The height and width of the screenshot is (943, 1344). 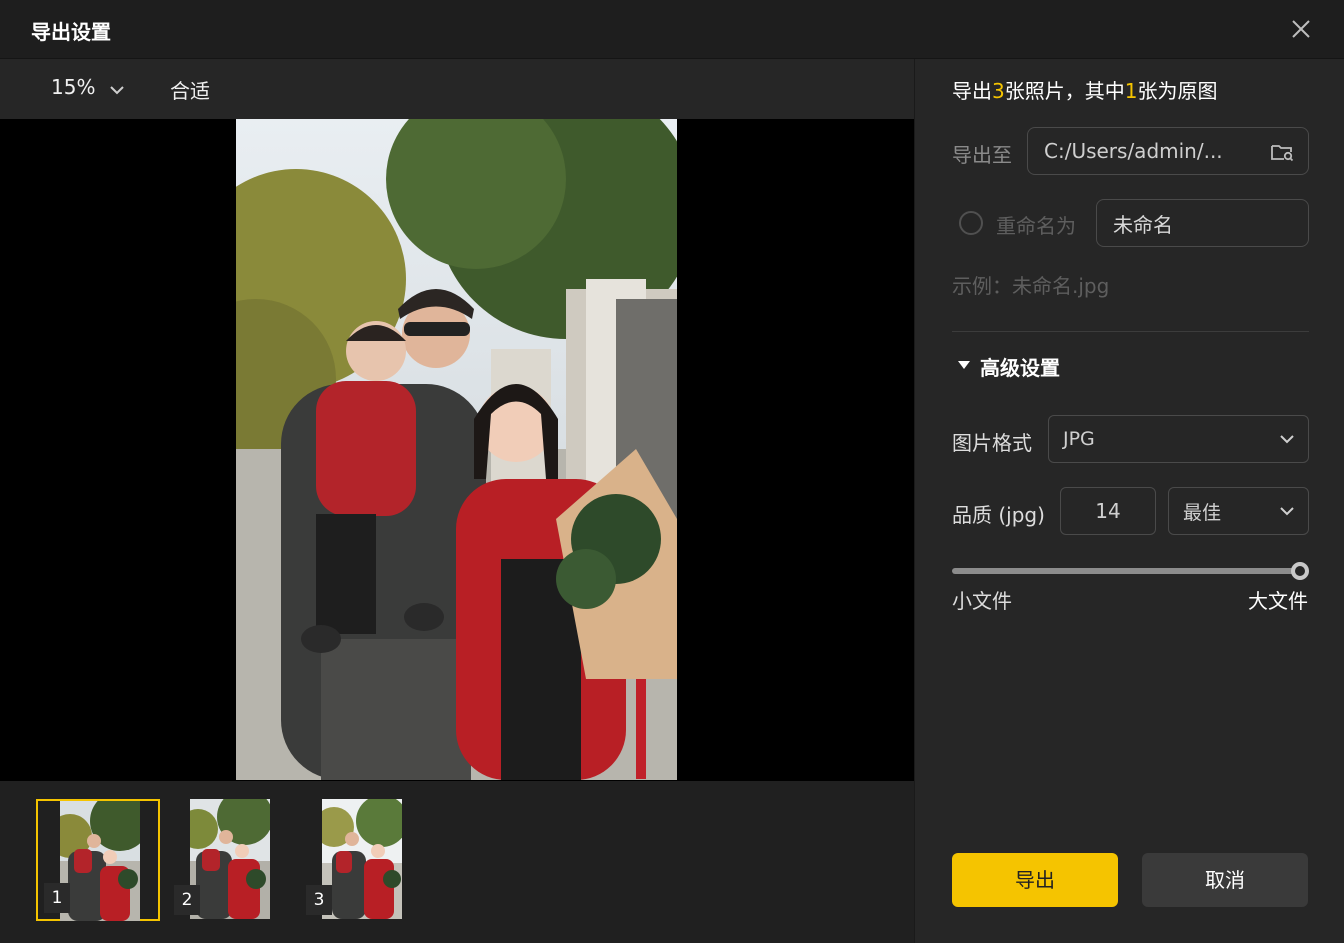 What do you see at coordinates (457, 89) in the screenshot?
I see `preview-toolbar: 15% 合适` at bounding box center [457, 89].